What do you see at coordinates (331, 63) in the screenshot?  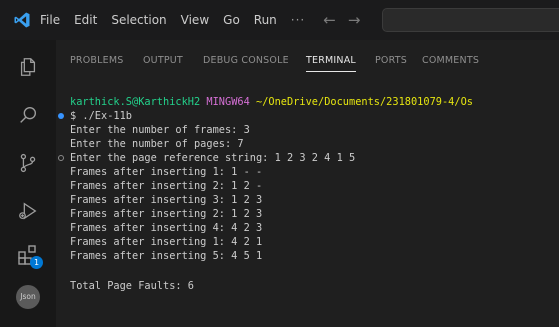 I see `tab-terminal: TERMINAL` at bounding box center [331, 63].